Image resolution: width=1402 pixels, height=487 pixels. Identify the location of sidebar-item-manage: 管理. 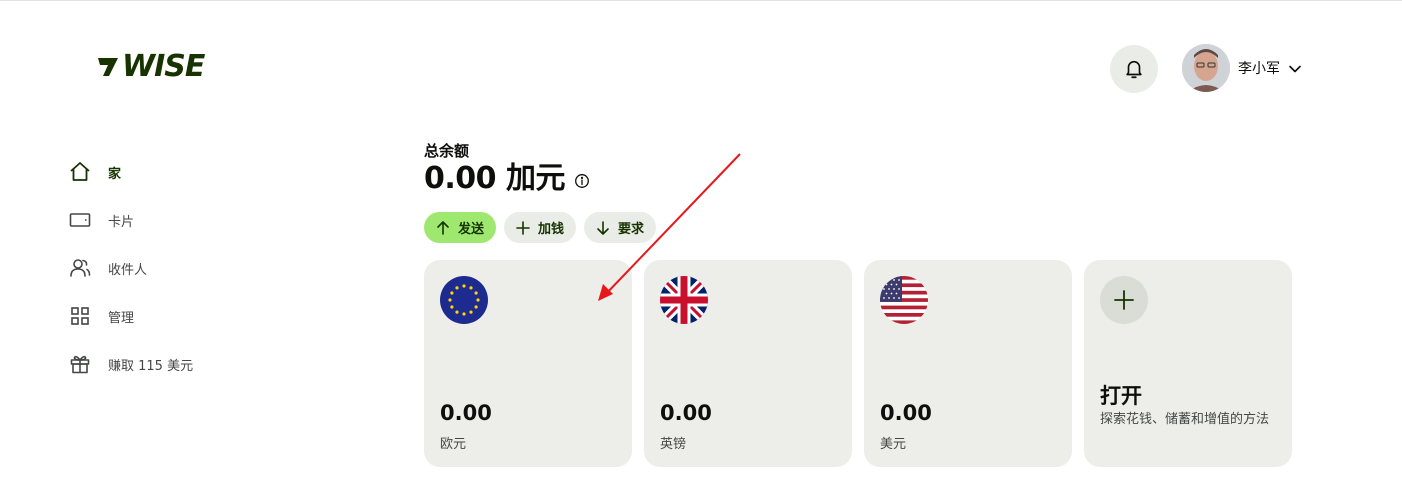
(178, 316).